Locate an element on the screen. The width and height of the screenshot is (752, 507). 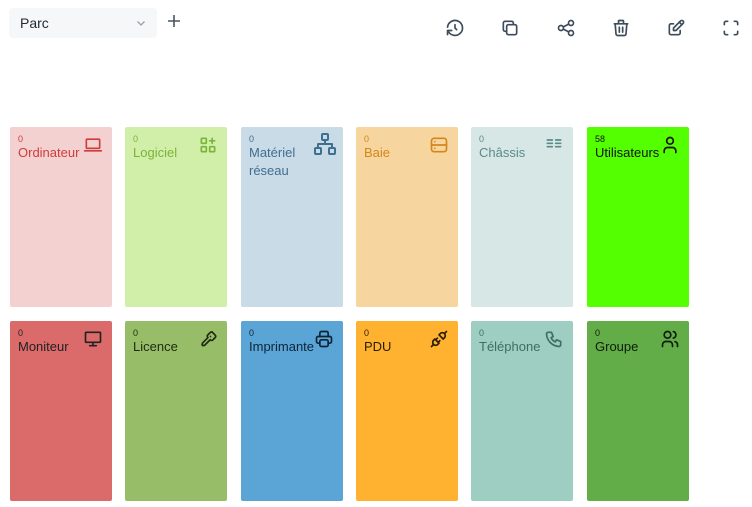
card-imprimante: 0 Imprimante is located at coordinates (292, 411).